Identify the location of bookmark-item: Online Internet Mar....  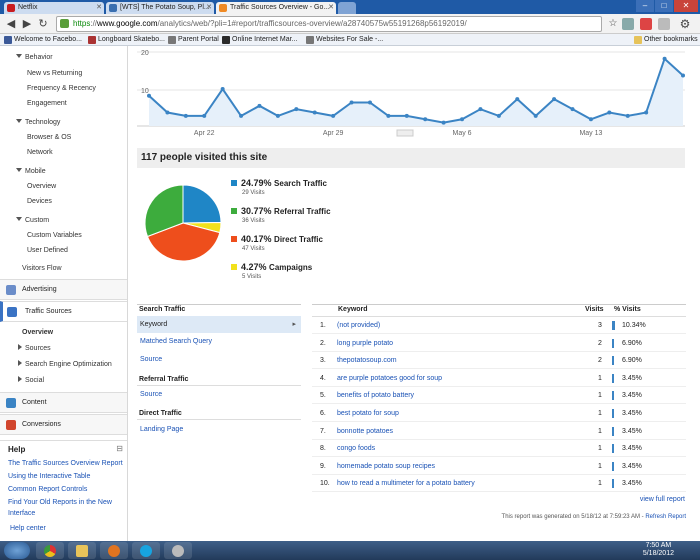
(259, 40).